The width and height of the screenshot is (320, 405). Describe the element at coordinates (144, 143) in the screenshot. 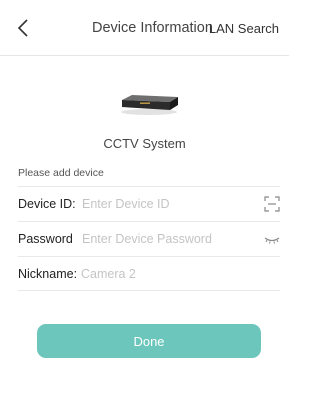

I see `device-name: CCTV System` at that location.